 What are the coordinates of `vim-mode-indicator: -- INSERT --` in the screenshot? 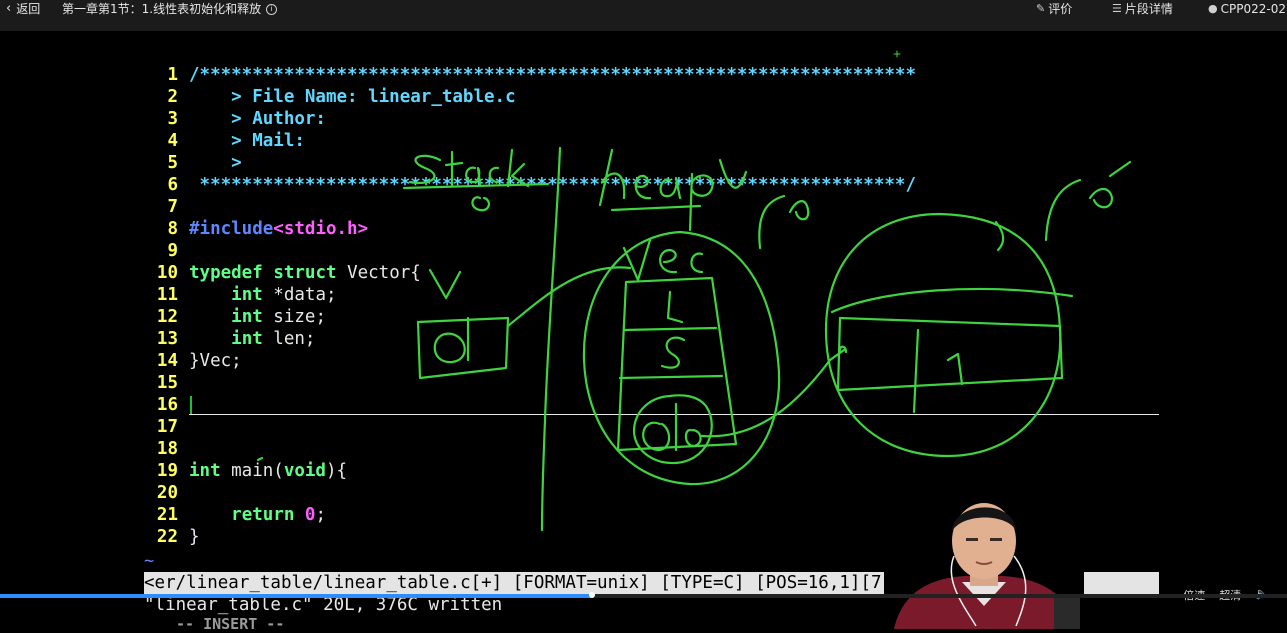 It's located at (230, 624).